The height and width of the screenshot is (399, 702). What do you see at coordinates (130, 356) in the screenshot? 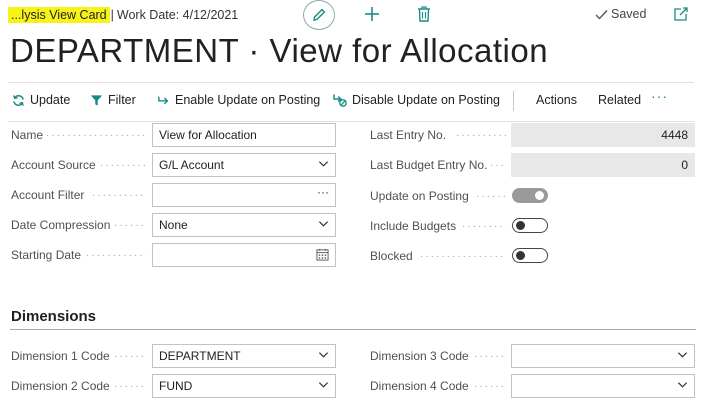
I see `dimension-1-code-dots: ···········` at bounding box center [130, 356].